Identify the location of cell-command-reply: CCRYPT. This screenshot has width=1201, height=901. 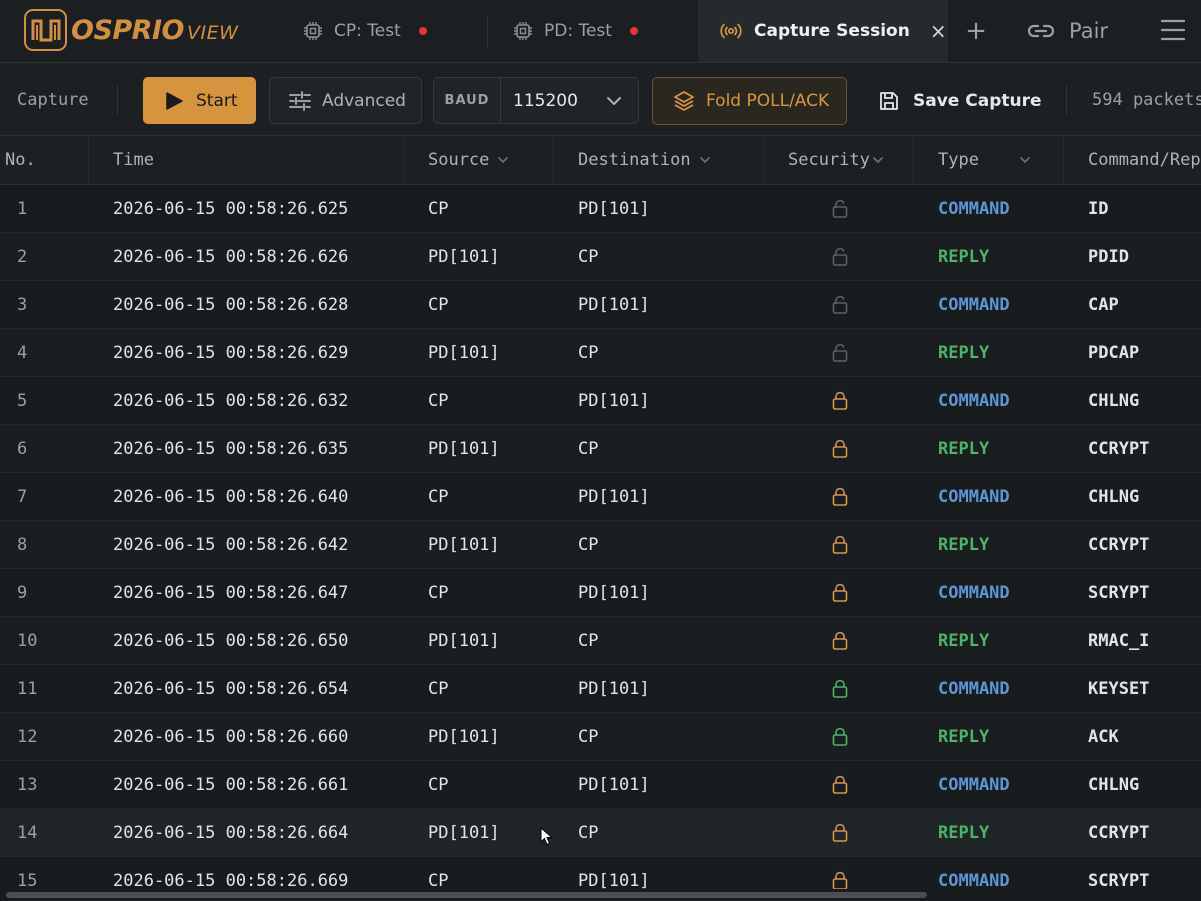
(1119, 545).